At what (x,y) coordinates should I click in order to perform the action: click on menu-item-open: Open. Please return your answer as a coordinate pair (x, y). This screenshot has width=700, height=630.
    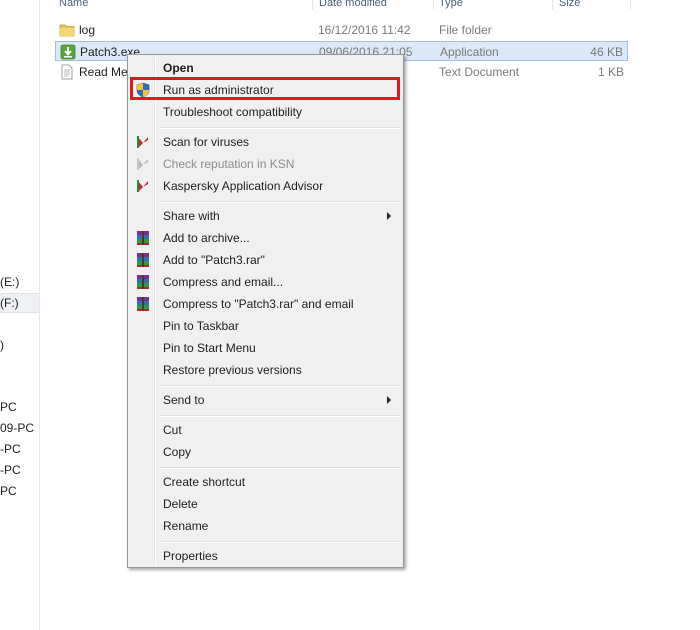
    Looking at the image, I should click on (265, 68).